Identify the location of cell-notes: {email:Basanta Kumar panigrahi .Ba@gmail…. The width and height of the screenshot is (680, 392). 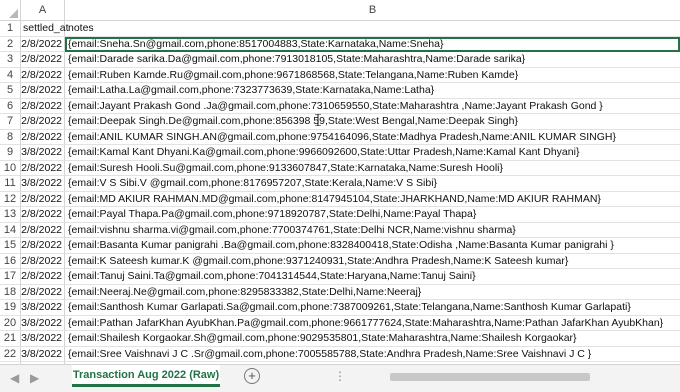
(372, 246).